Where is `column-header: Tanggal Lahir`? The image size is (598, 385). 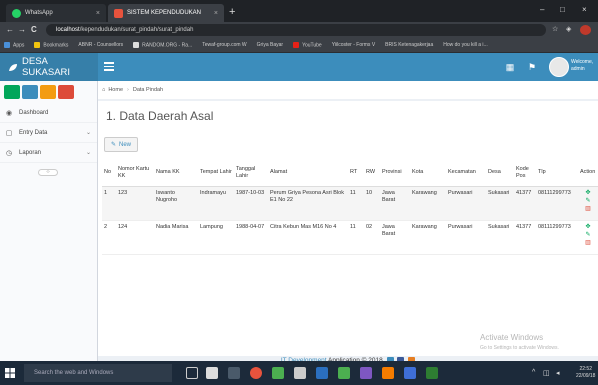 column-header: Tanggal Lahir is located at coordinates (251, 173).